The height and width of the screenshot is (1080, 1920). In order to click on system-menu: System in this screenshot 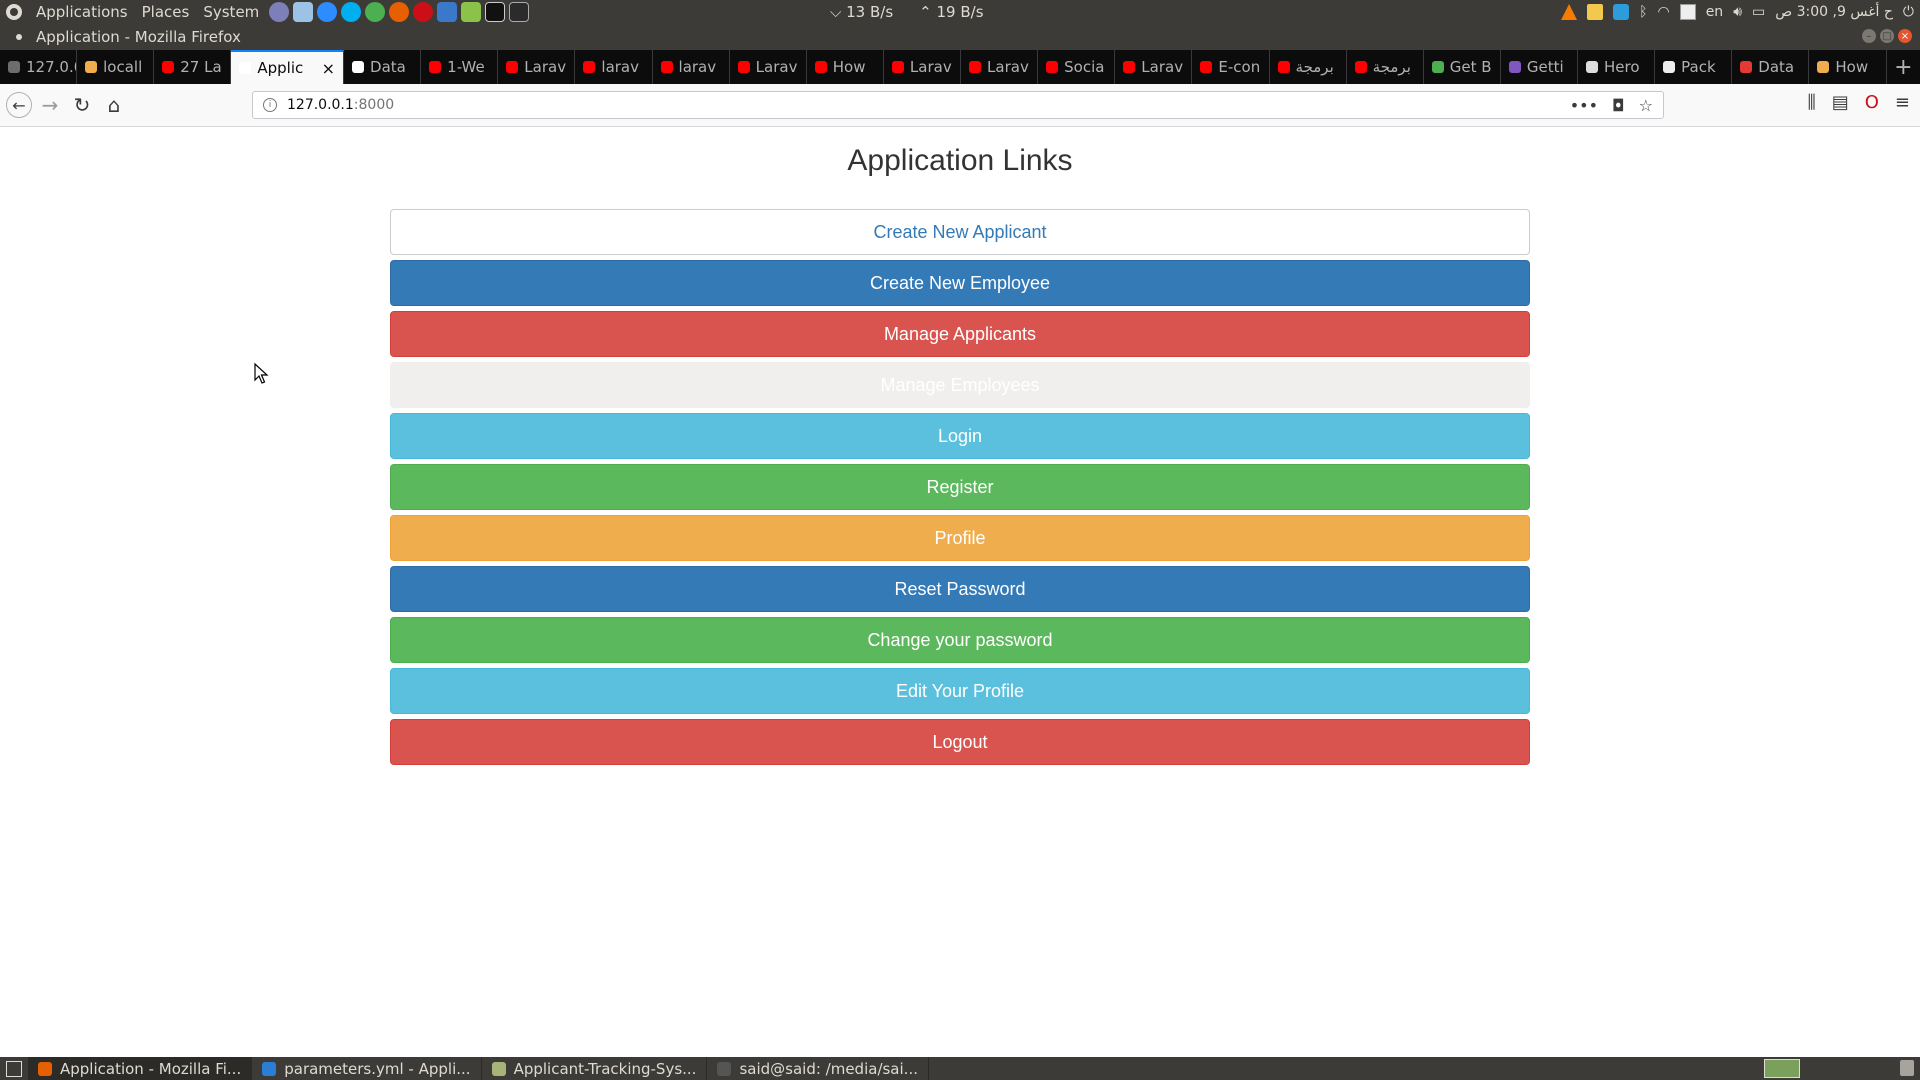, I will do `click(231, 12)`.